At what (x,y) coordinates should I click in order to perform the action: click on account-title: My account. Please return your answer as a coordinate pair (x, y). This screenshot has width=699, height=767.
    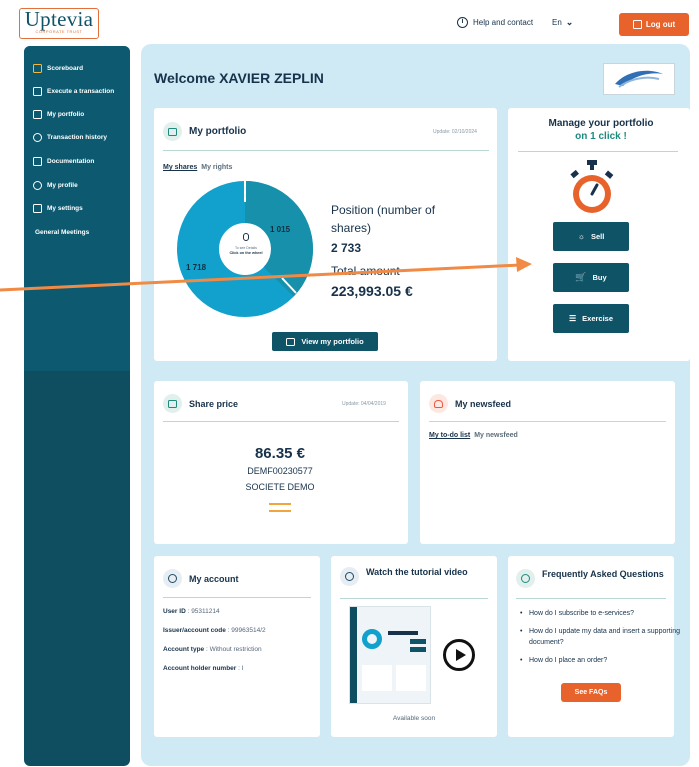
    Looking at the image, I should click on (214, 578).